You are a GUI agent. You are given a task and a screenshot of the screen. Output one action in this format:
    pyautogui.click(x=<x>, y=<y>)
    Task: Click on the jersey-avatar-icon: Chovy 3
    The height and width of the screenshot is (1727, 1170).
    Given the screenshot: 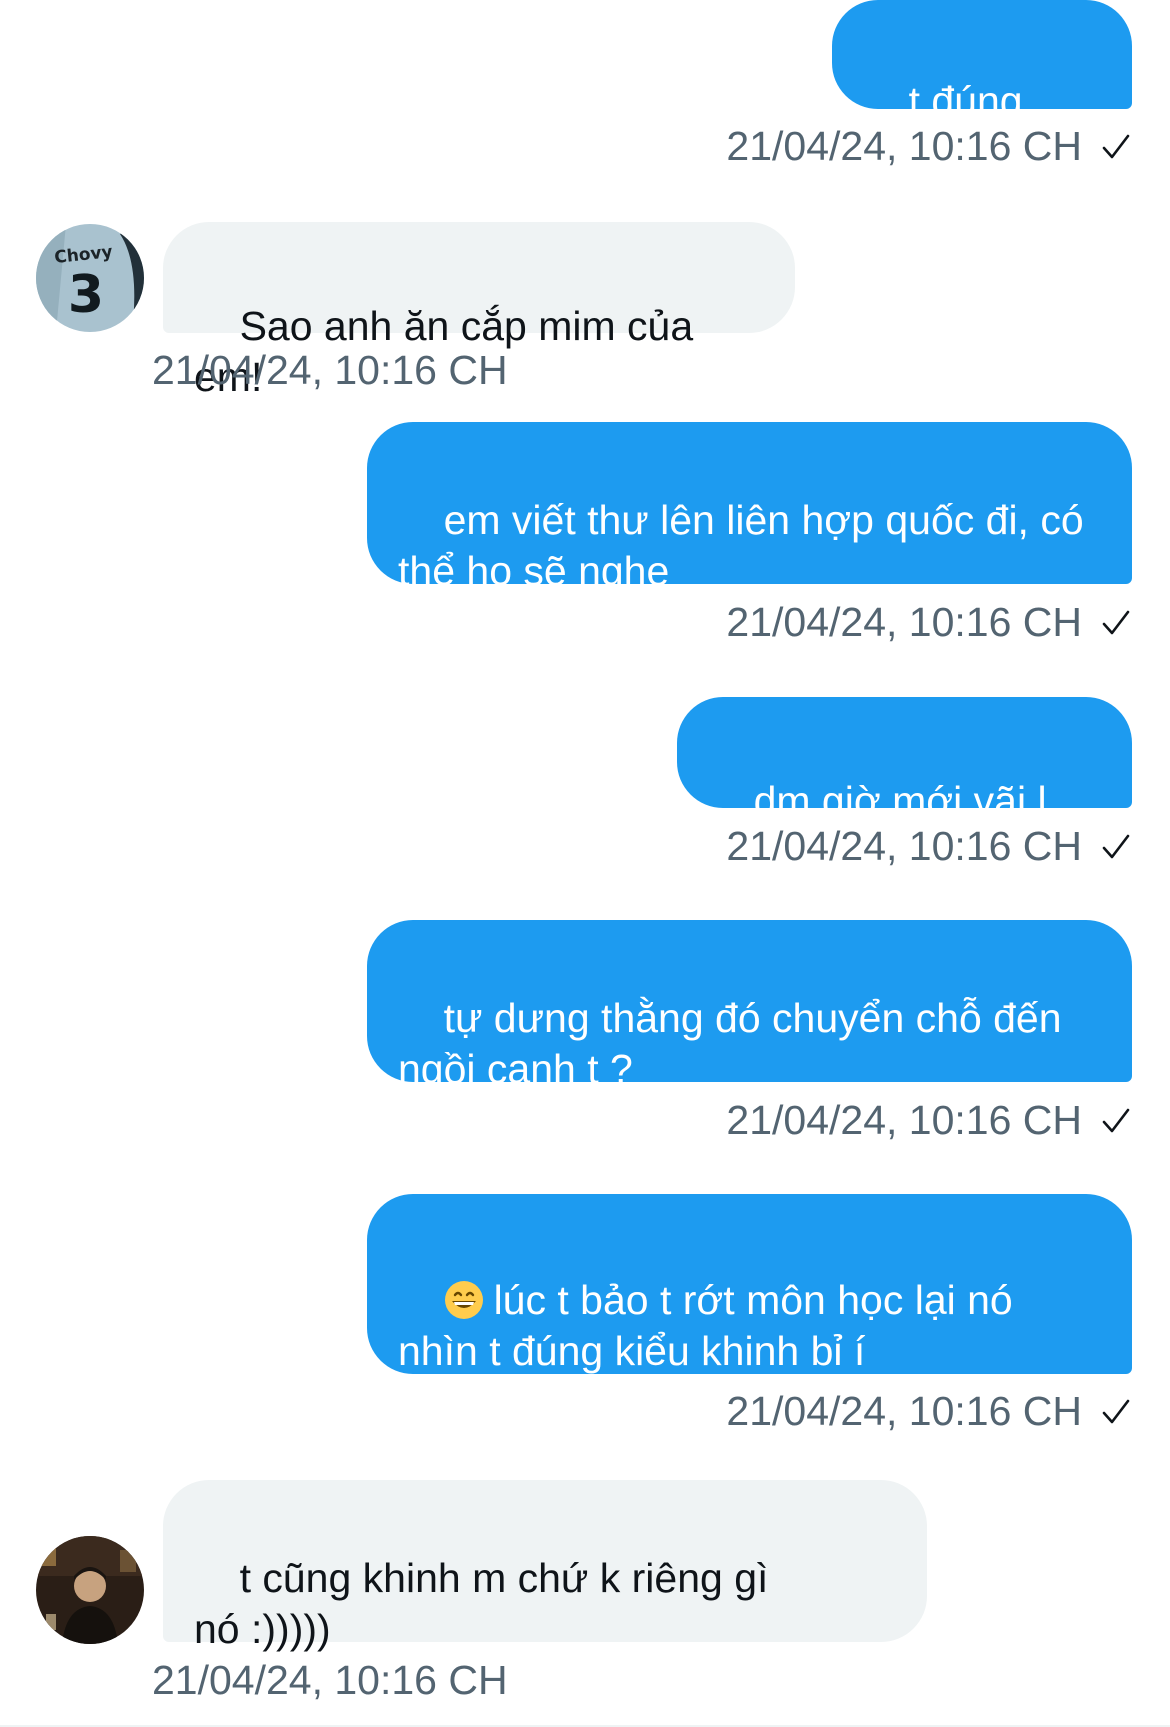 What is the action you would take?
    pyautogui.click(x=90, y=278)
    